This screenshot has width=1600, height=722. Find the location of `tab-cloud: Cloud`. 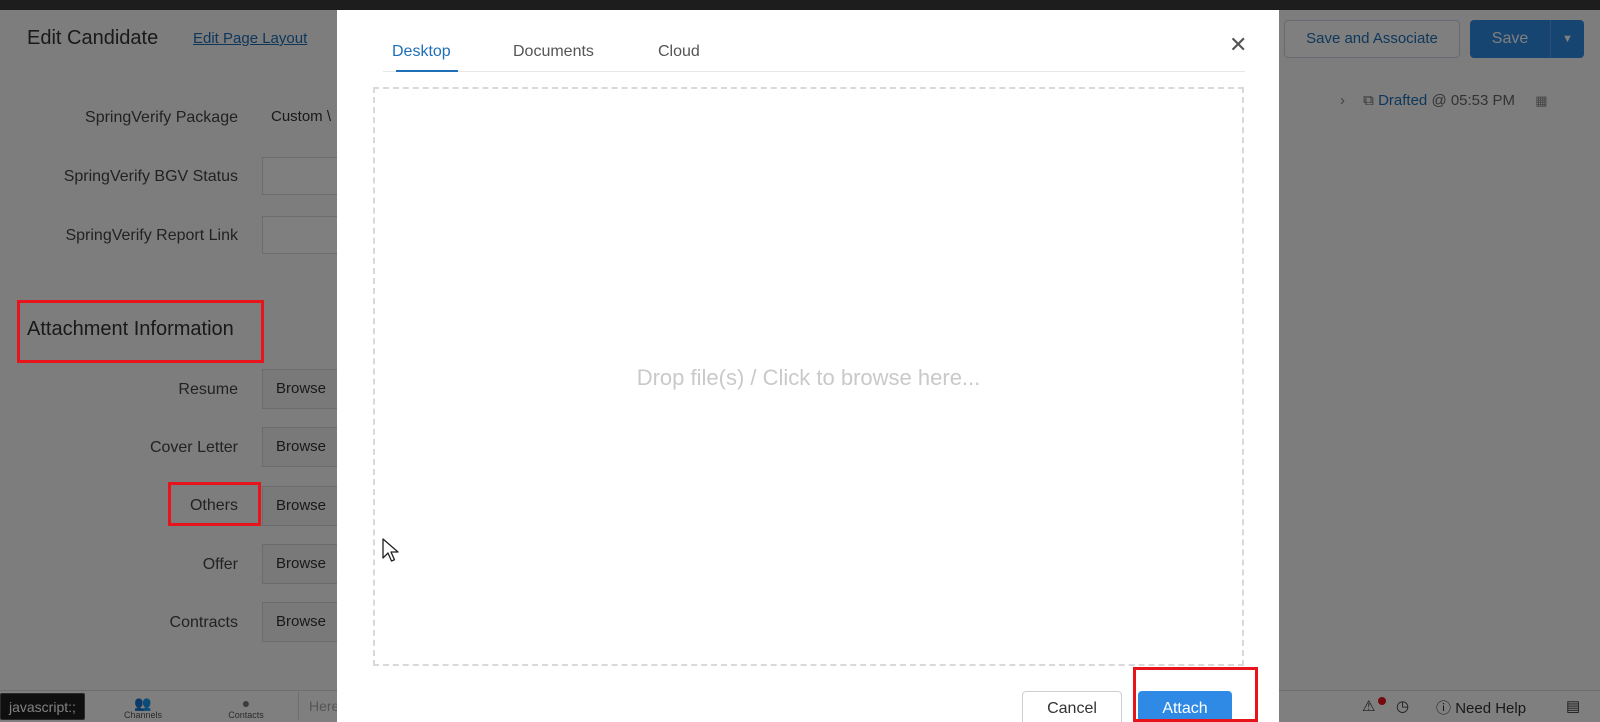

tab-cloud: Cloud is located at coordinates (679, 52).